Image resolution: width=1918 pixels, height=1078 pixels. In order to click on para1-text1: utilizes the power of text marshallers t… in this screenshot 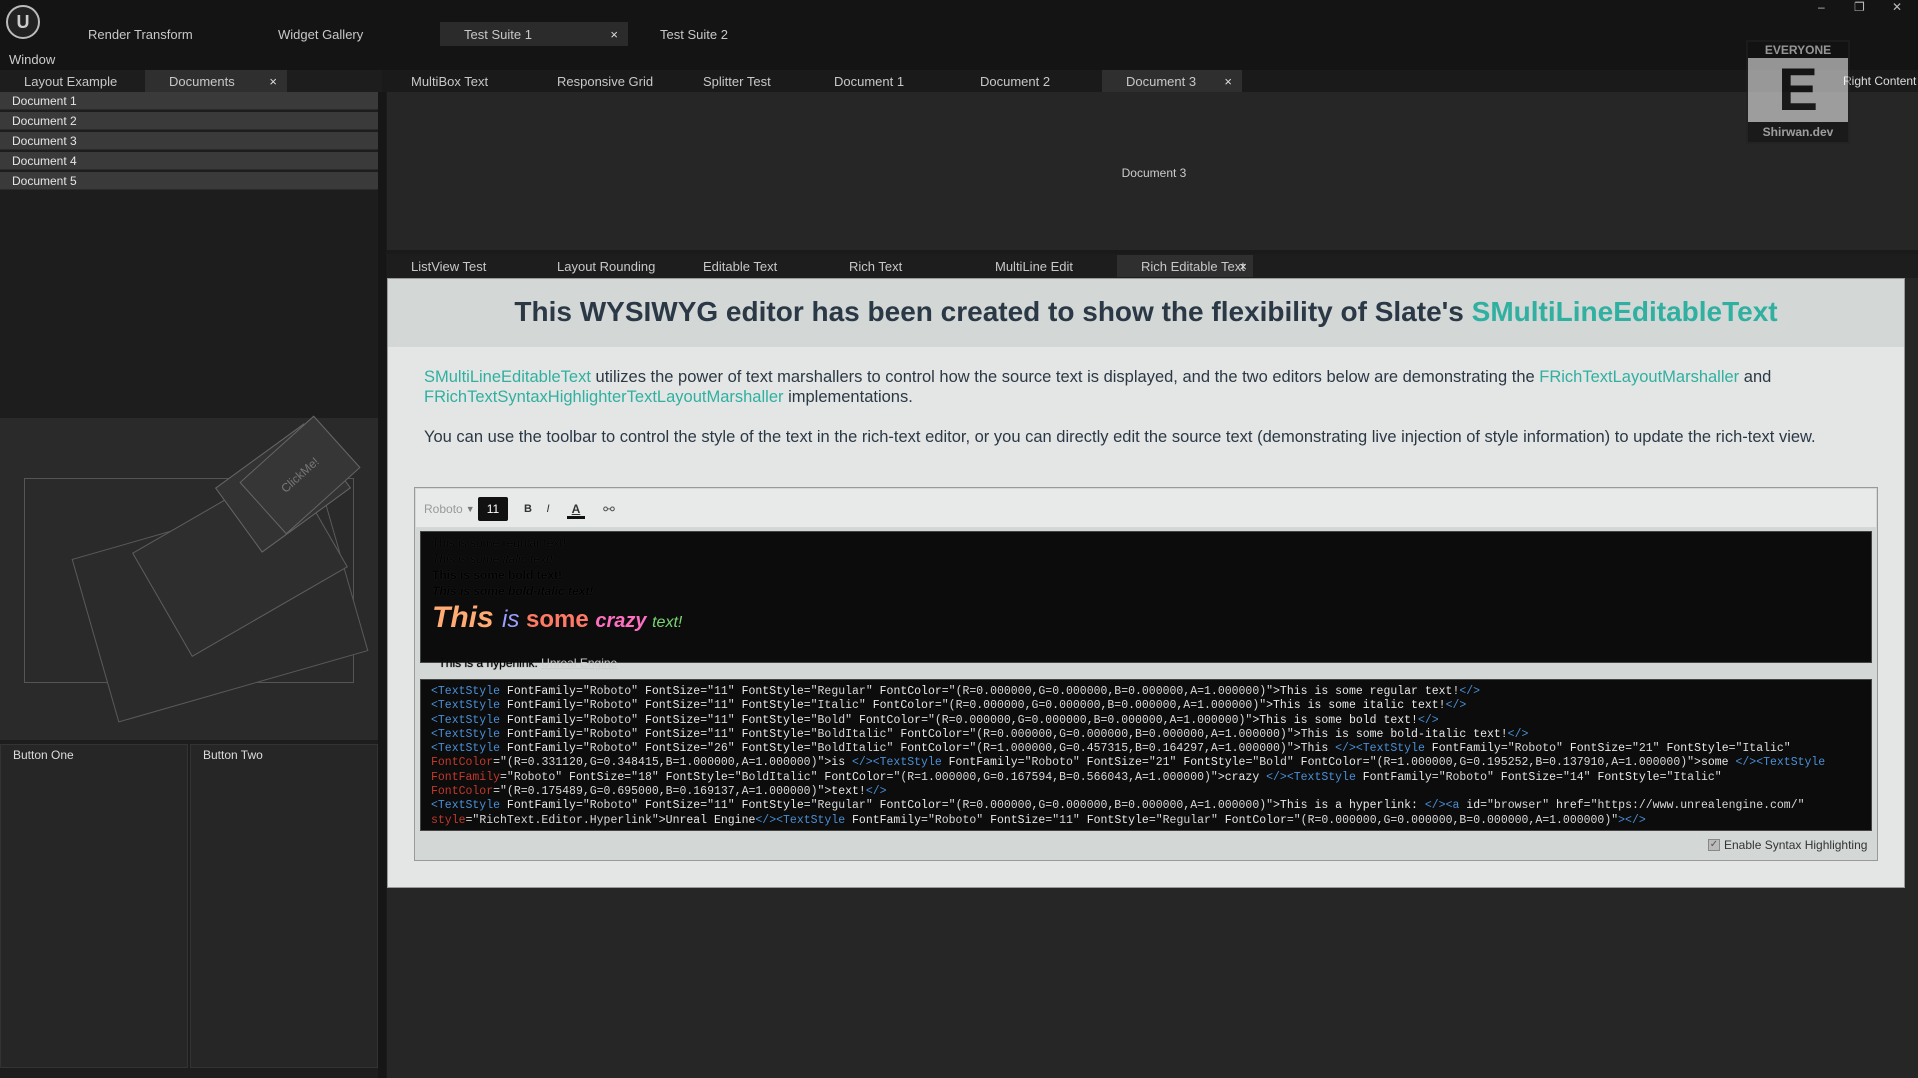, I will do `click(1065, 377)`.